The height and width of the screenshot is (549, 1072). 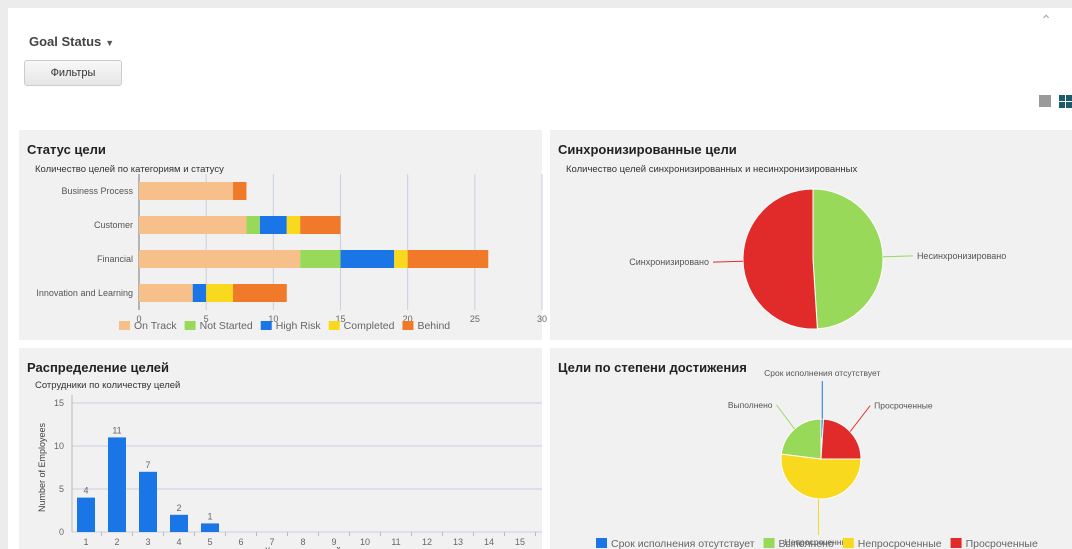 What do you see at coordinates (61, 532) in the screenshot?
I see `y-tick-label: 0` at bounding box center [61, 532].